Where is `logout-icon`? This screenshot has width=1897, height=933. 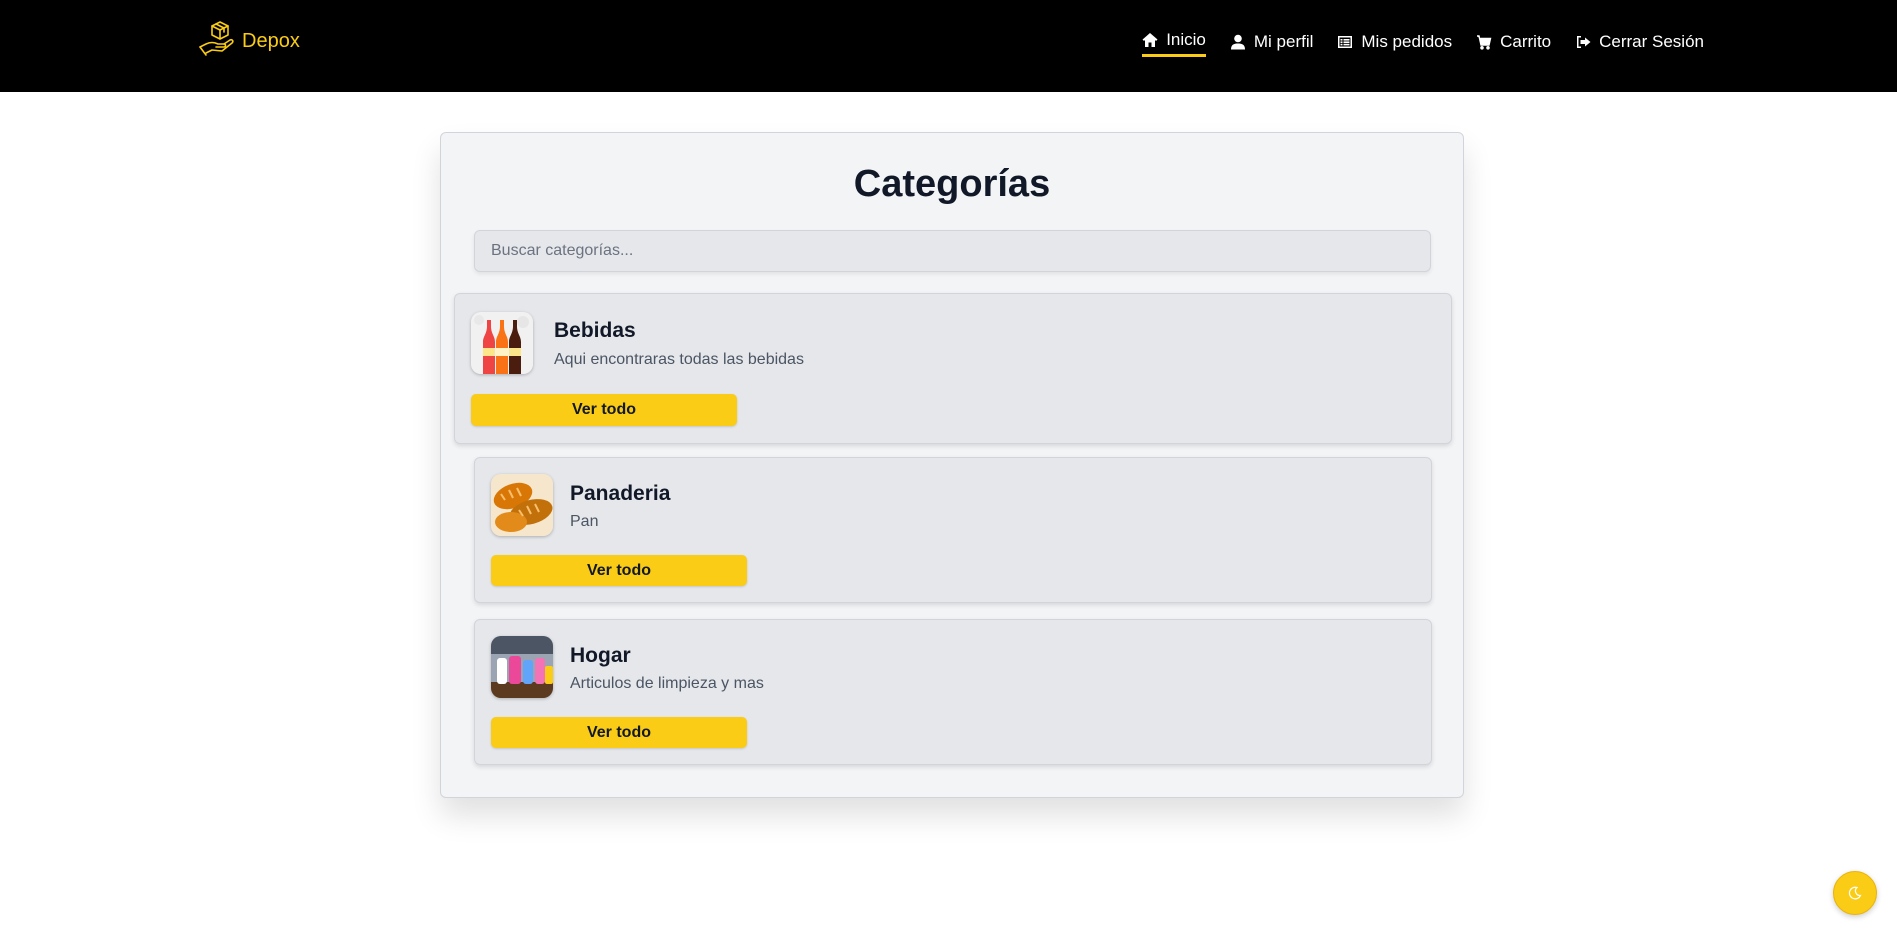 logout-icon is located at coordinates (1584, 41).